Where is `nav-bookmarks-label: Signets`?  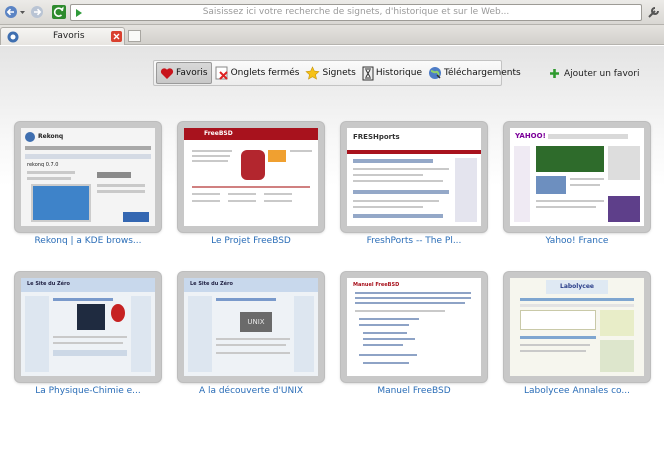
nav-bookmarks-label: Signets is located at coordinates (339, 73).